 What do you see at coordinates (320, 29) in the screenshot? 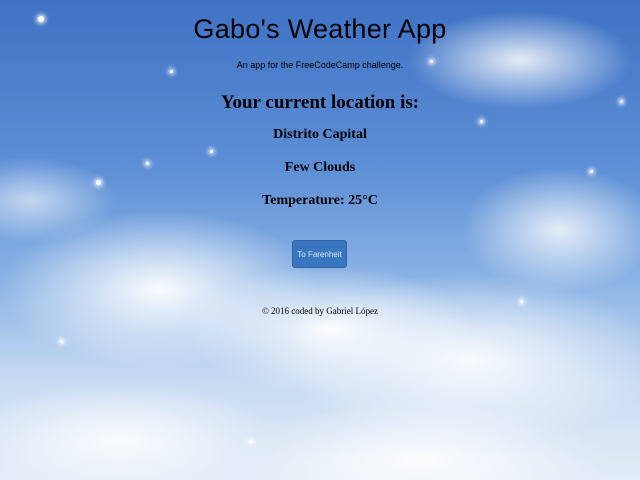
I see `app-title: Gabo's Weather App` at bounding box center [320, 29].